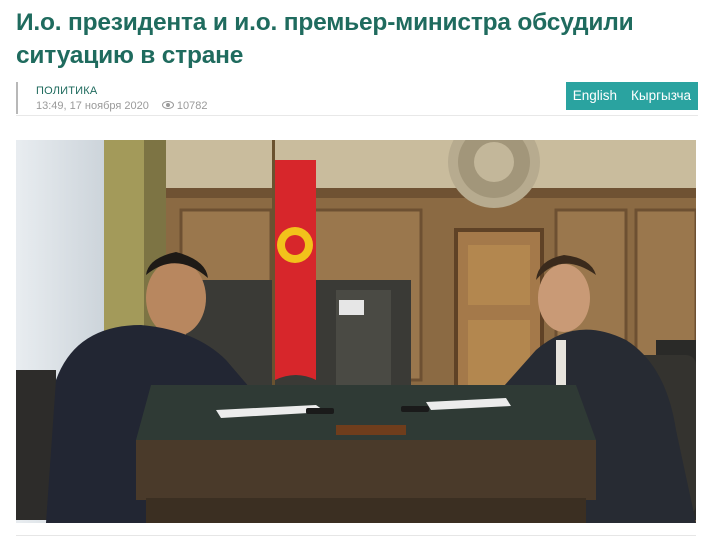  Describe the element at coordinates (356, 535) in the screenshot. I see `bottom-divider` at that location.